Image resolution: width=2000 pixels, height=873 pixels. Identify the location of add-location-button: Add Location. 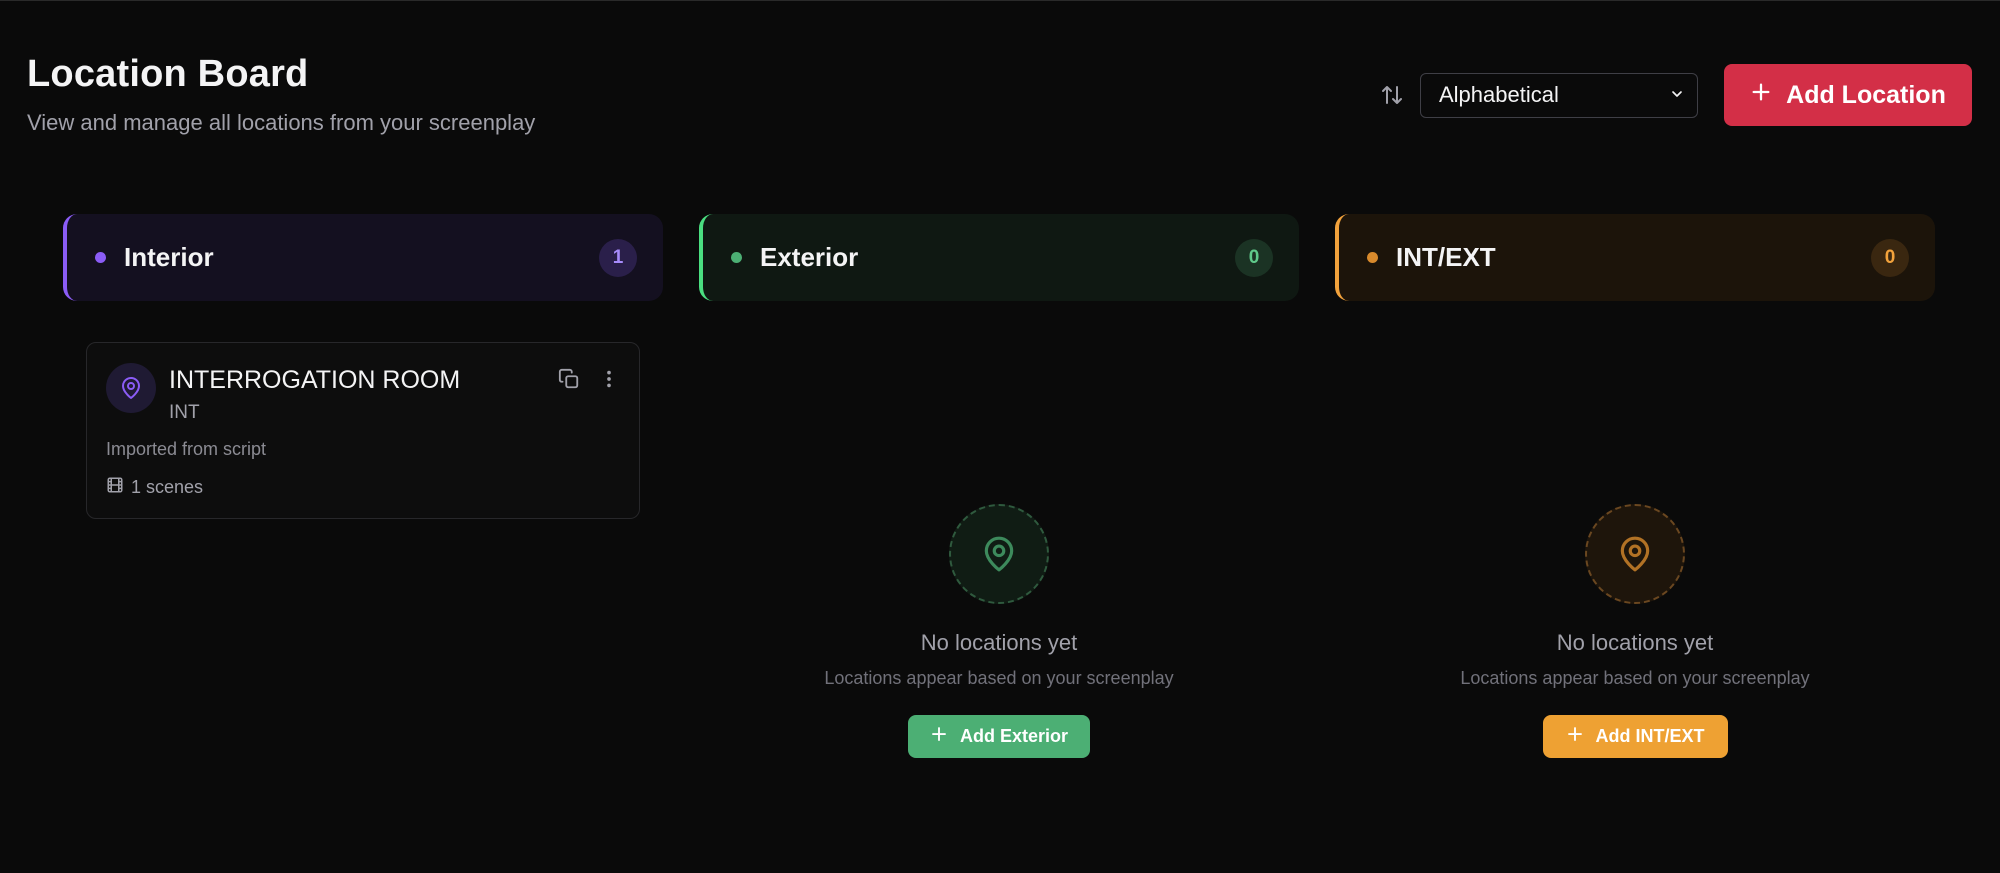
(1848, 95).